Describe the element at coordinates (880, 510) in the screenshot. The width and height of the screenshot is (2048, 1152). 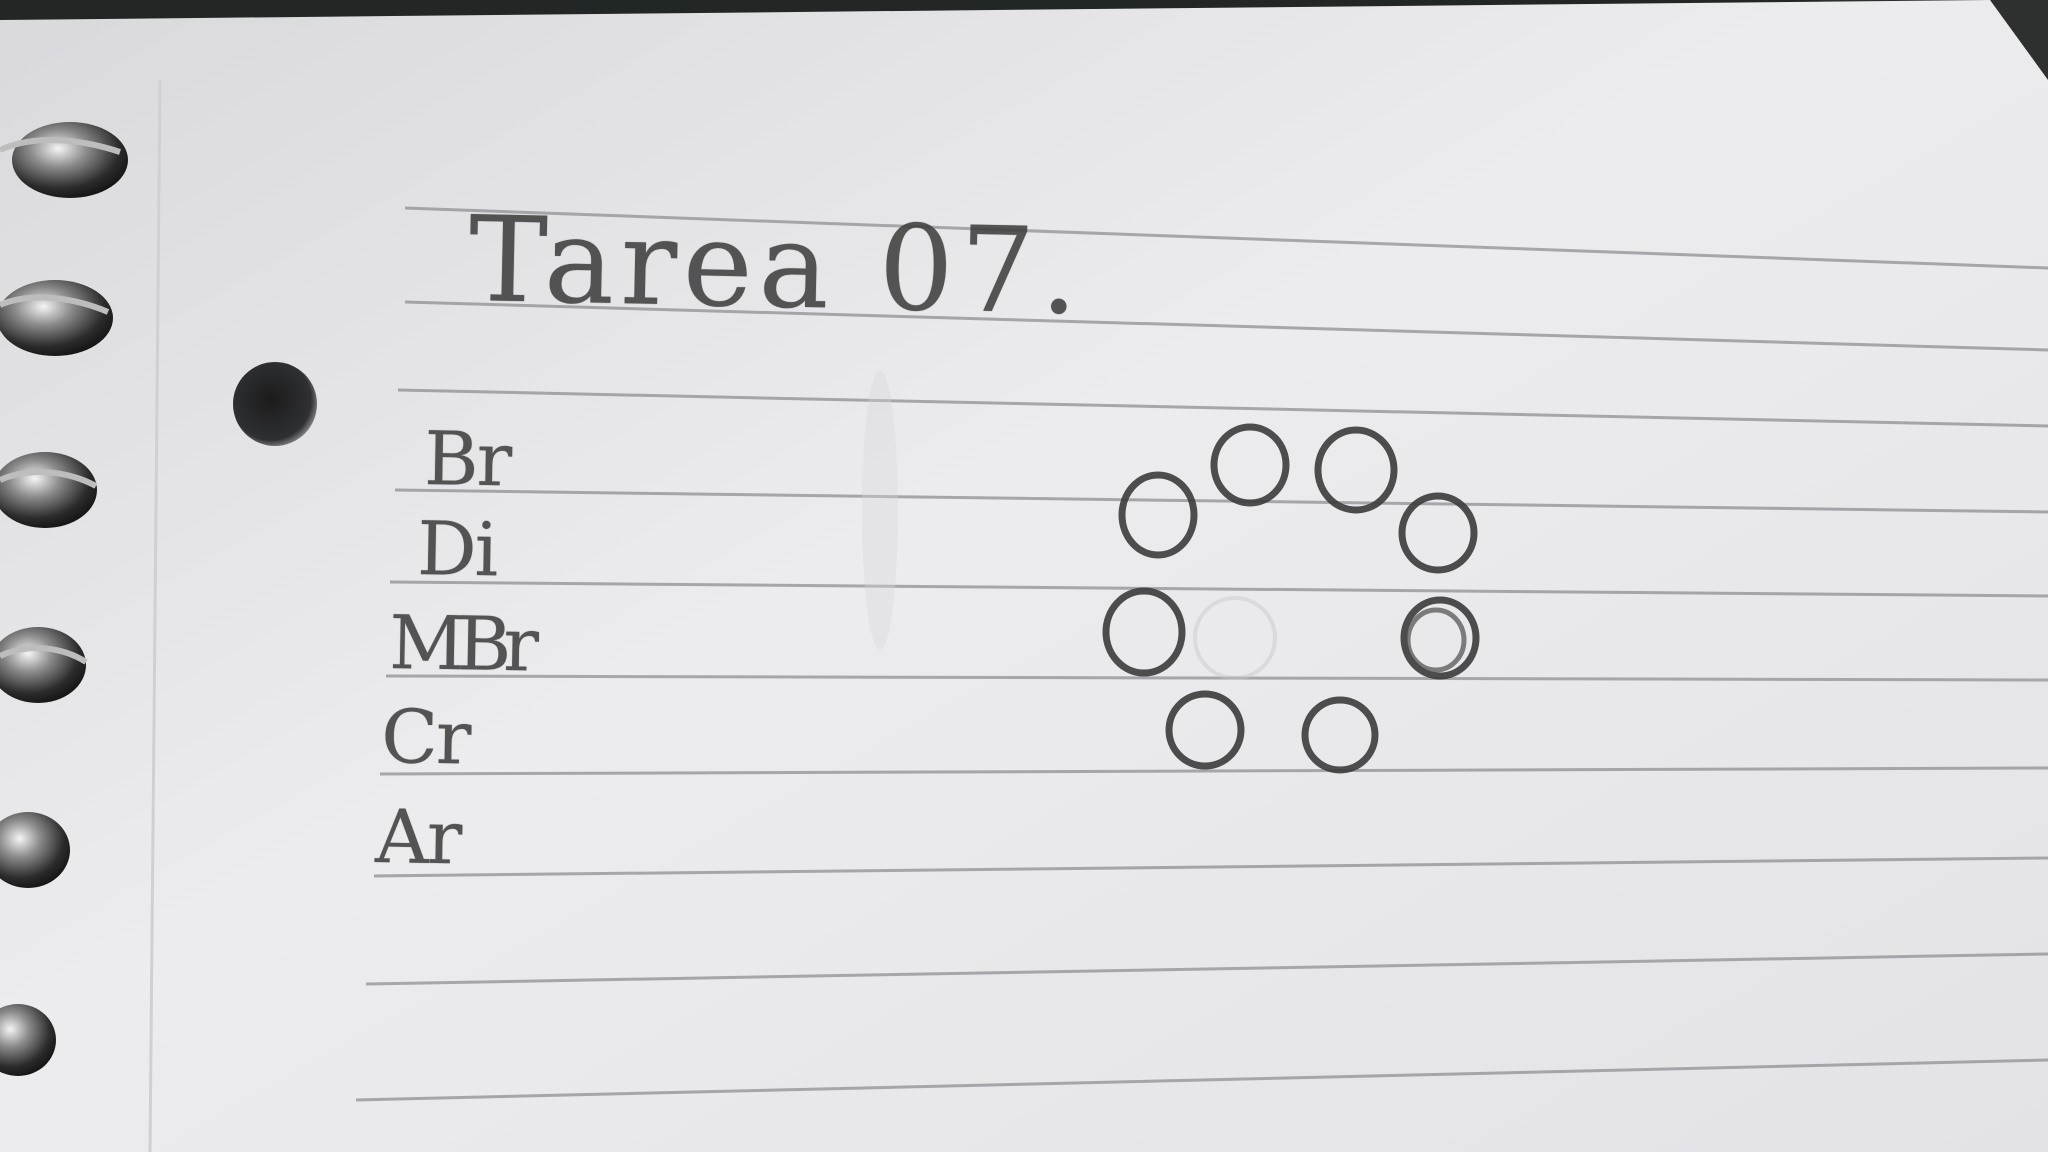
I see `eraser-smudge` at that location.